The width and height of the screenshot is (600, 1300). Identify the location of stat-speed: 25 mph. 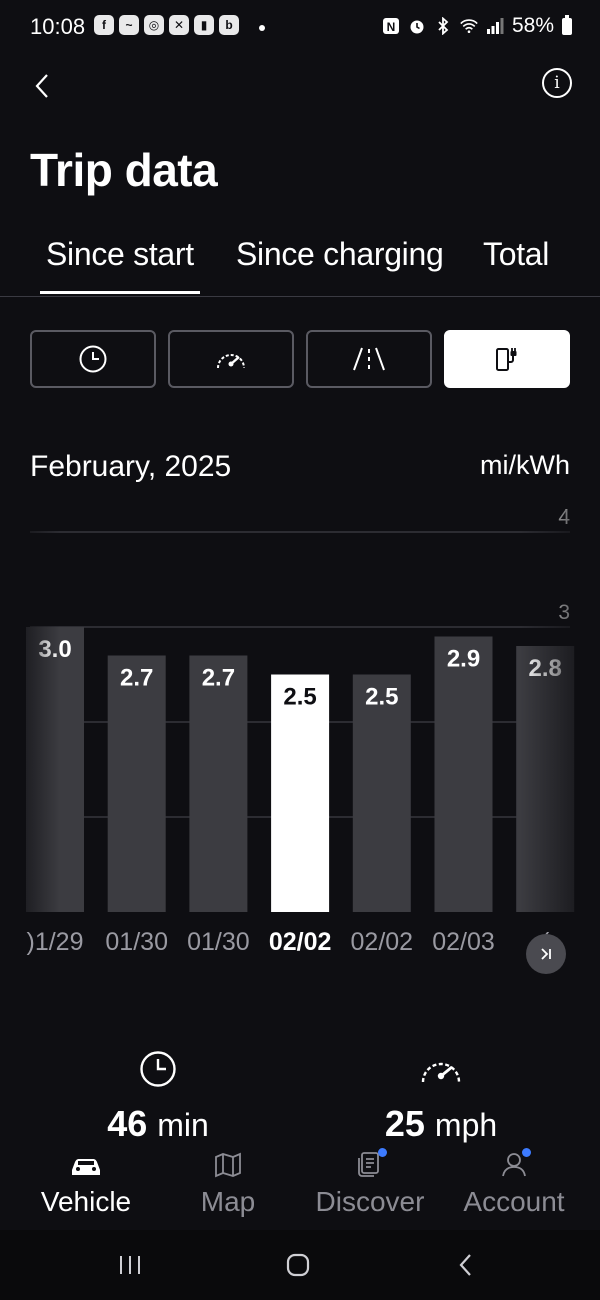
(441, 1097).